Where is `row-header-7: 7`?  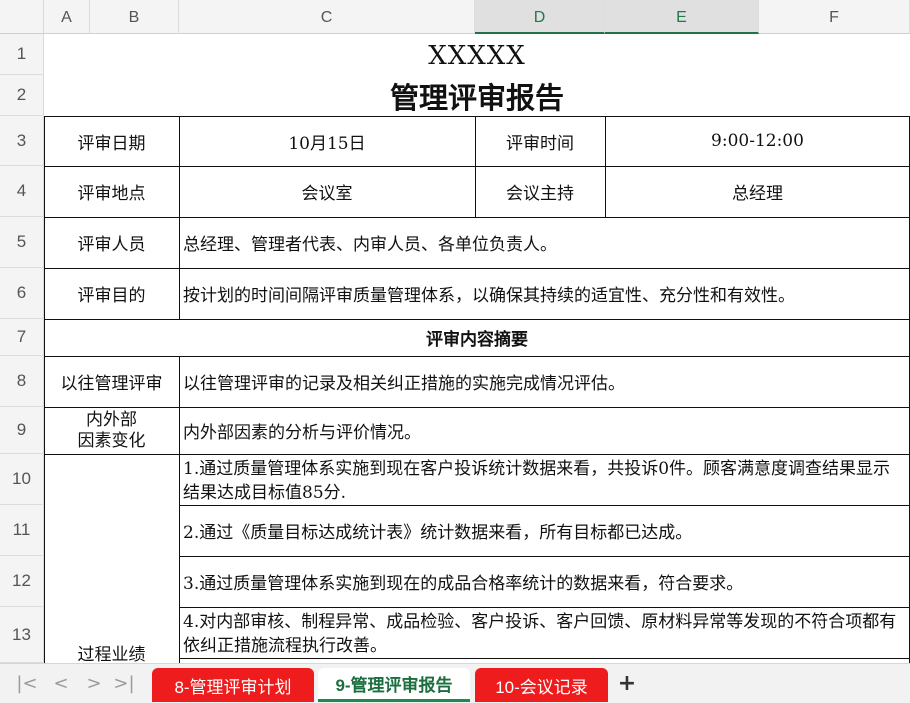
row-header-7: 7 is located at coordinates (22, 337).